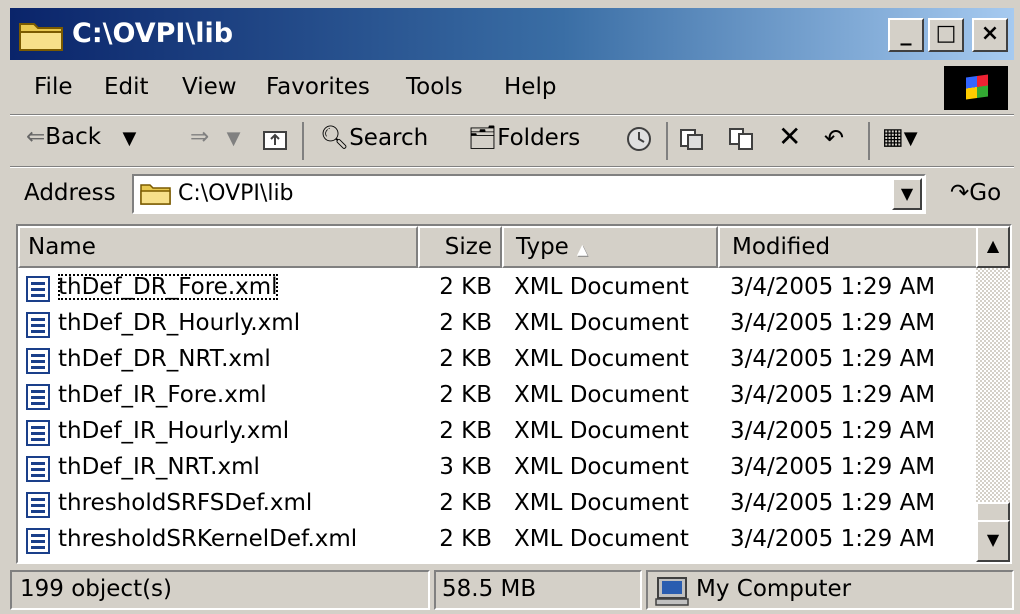  Describe the element at coordinates (73, 137) in the screenshot. I see `back-label: Back` at that location.